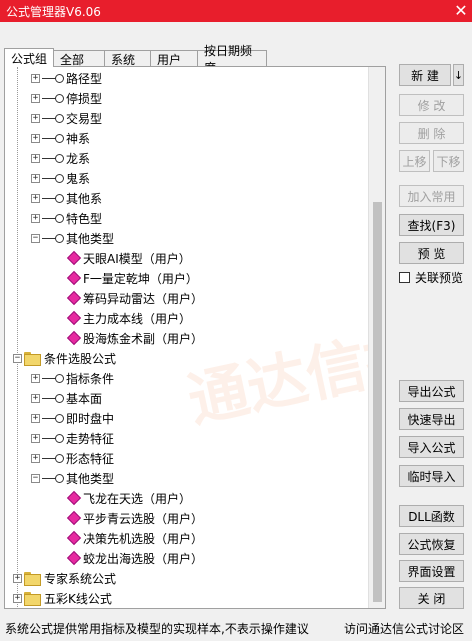 This screenshot has width=472, height=641. What do you see at coordinates (431, 391) in the screenshot?
I see `export-button: 导出公式` at bounding box center [431, 391].